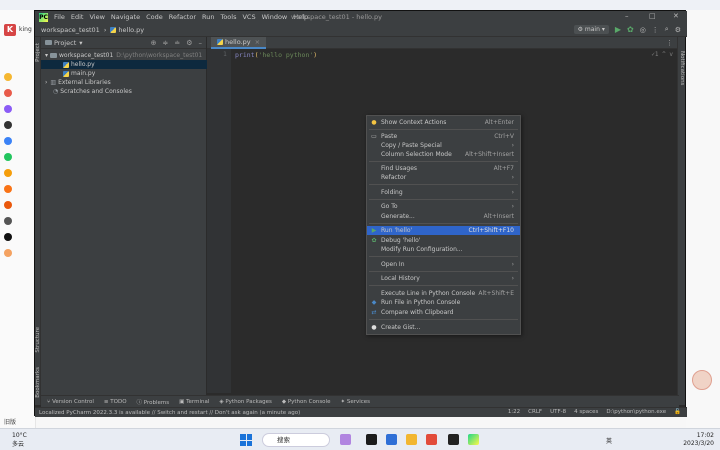  Describe the element at coordinates (19, 440) in the screenshot. I see `weather-widget: 10°C 多云` at that location.